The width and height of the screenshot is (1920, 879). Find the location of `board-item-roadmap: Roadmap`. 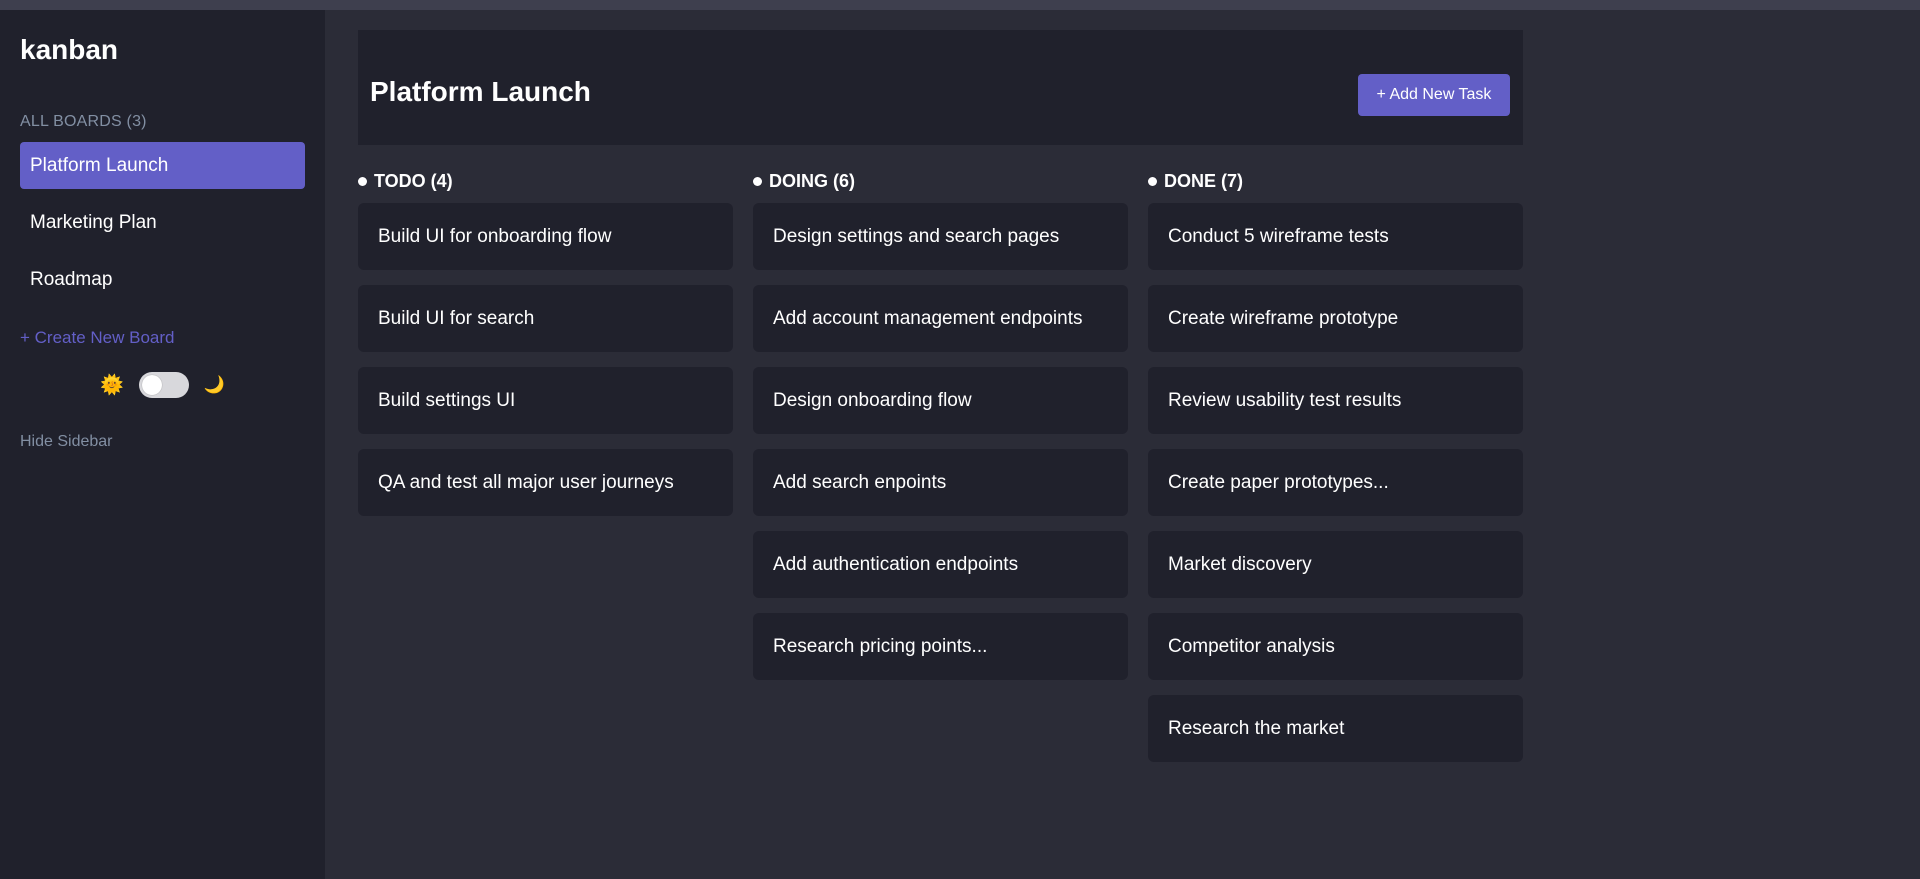

board-item-roadmap: Roadmap is located at coordinates (162, 279).